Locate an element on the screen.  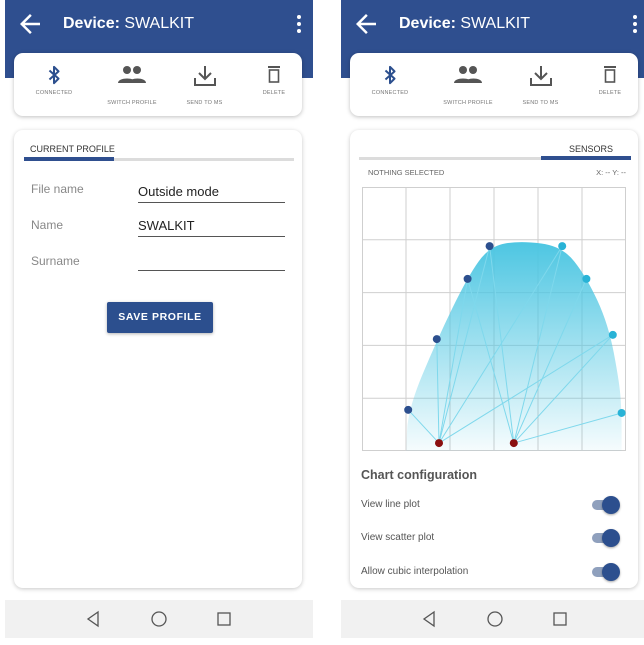
save-profile-button: SAVE PROFILE is located at coordinates (160, 317).